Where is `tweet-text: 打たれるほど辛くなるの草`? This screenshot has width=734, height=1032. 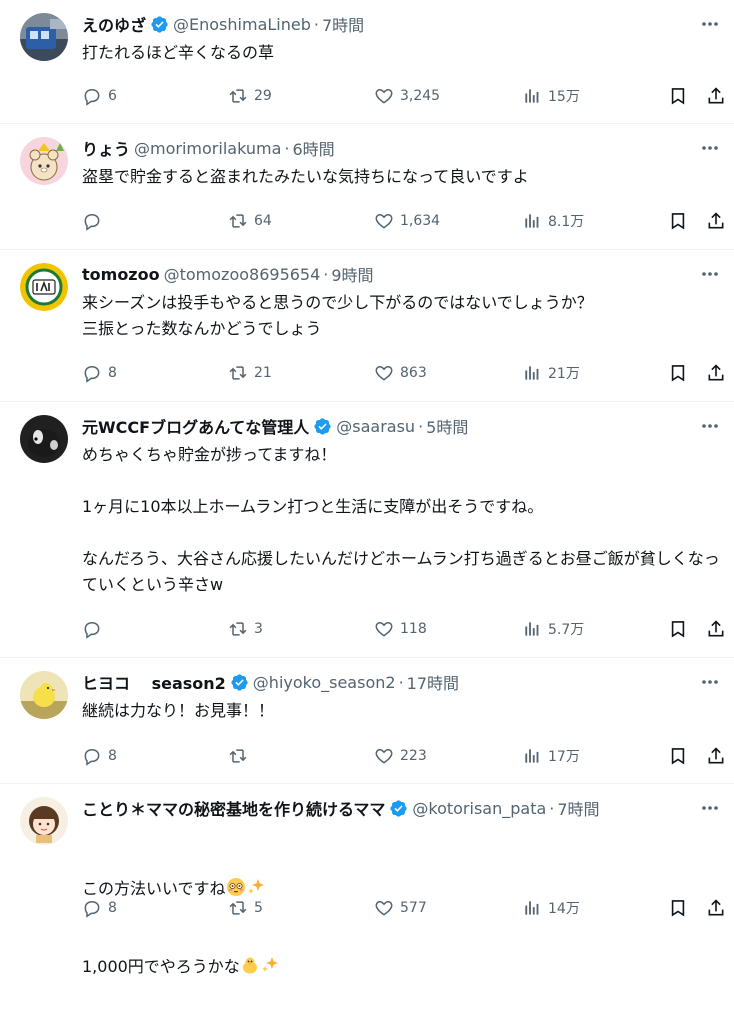
tweet-text: 打たれるほど辛くなるの草 is located at coordinates (178, 52).